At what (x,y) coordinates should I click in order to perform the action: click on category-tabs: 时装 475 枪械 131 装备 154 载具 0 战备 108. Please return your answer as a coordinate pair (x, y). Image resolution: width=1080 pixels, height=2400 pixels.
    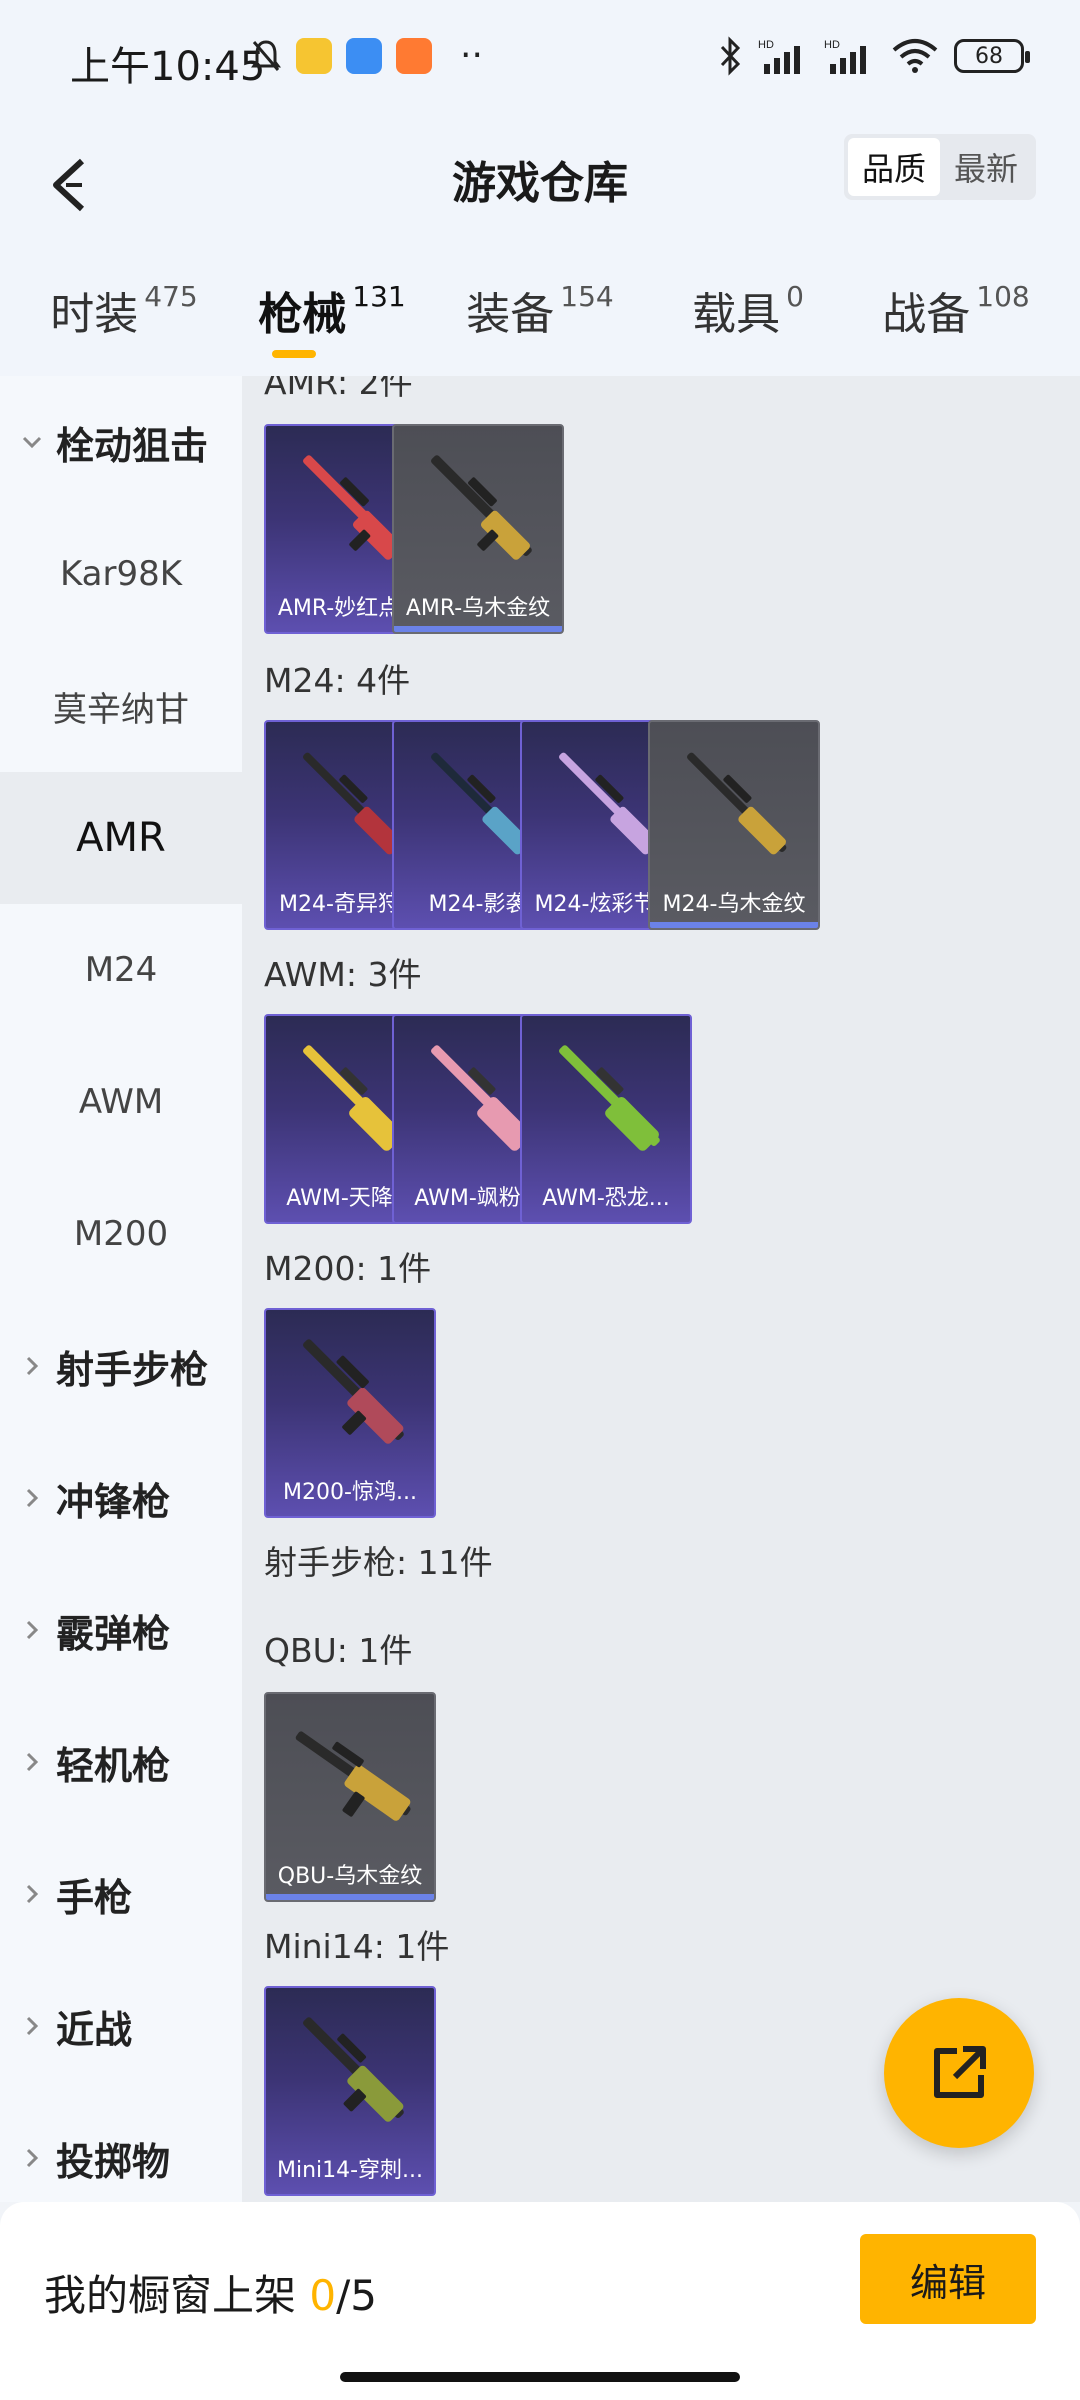
    Looking at the image, I should click on (540, 313).